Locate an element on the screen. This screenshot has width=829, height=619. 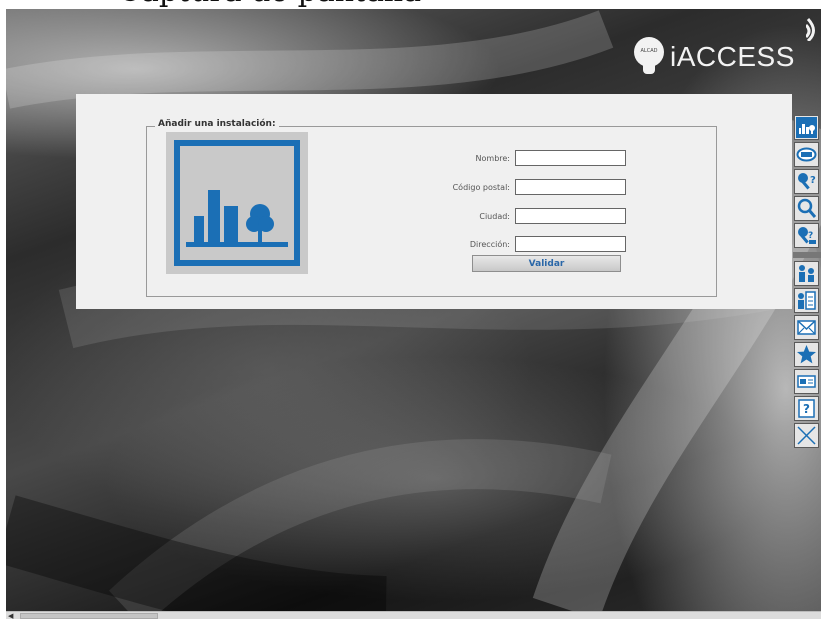
toolbar-key-user-button: ? is located at coordinates (806, 235).